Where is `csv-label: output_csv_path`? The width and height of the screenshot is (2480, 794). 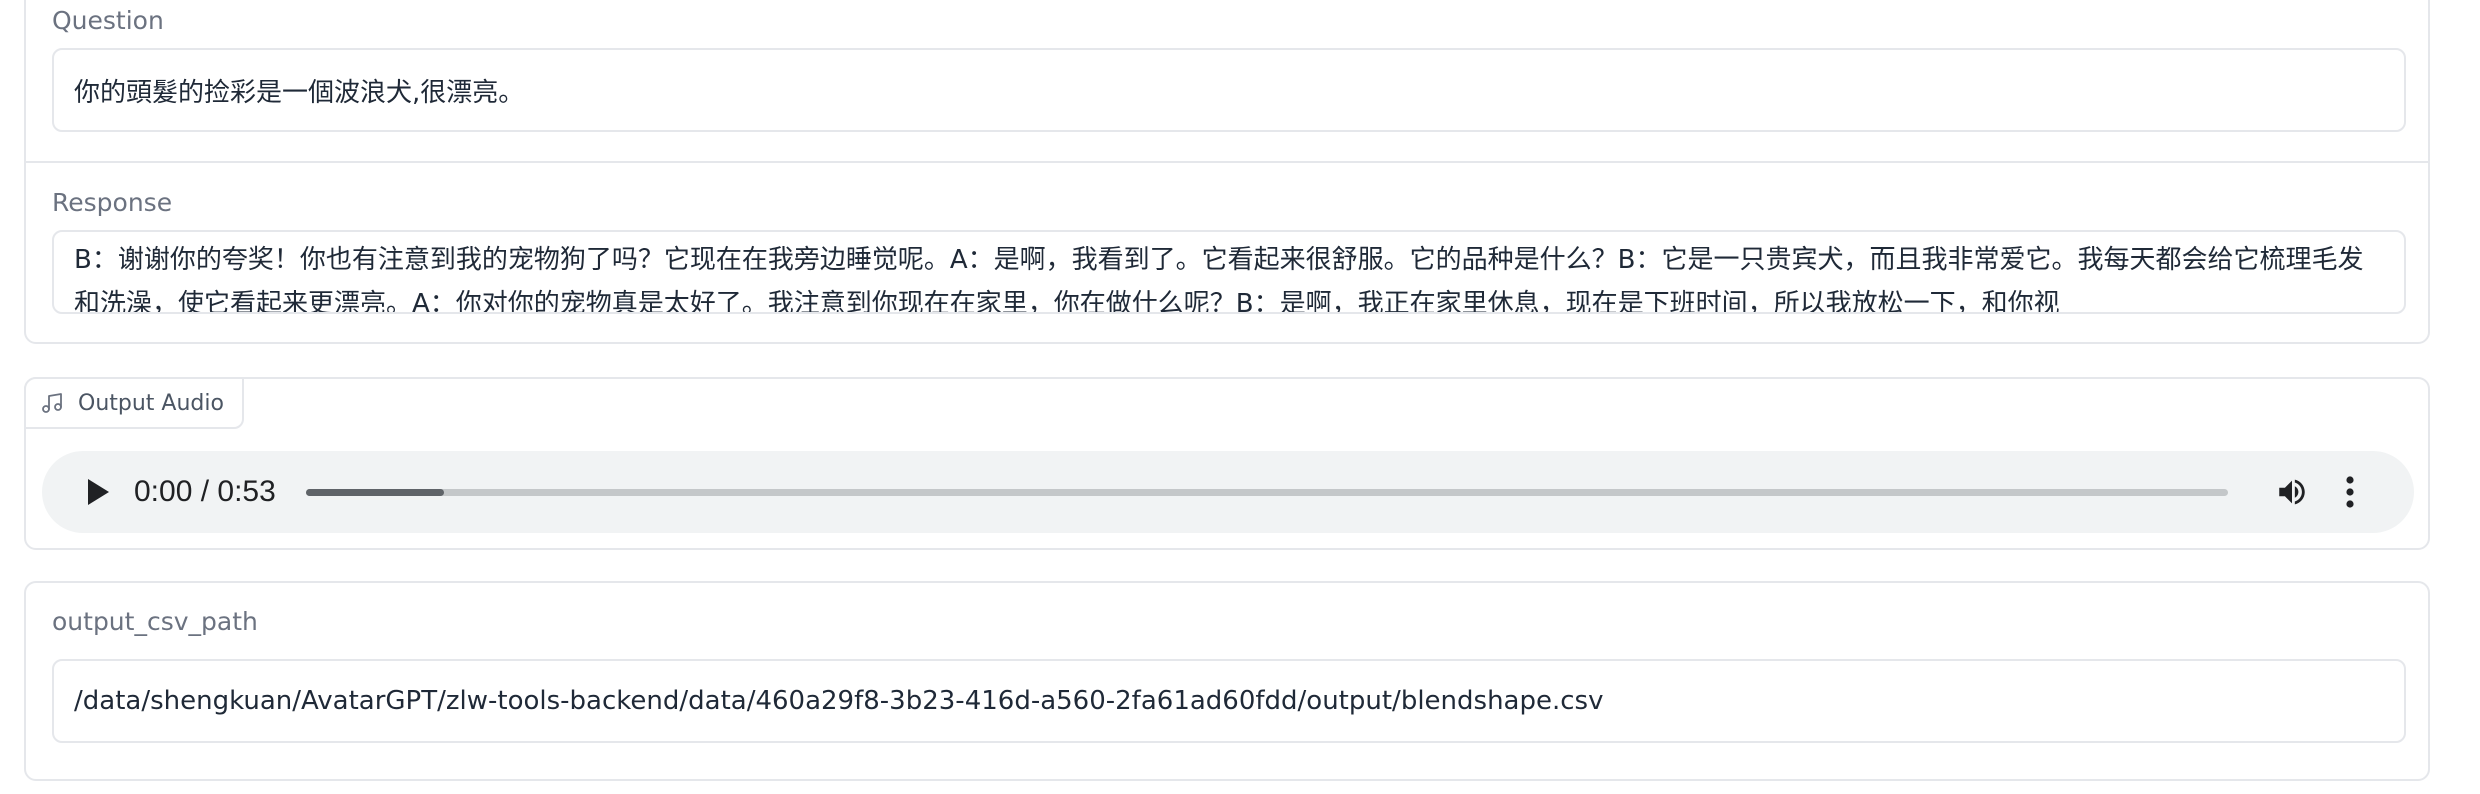
csv-label: output_csv_path is located at coordinates (155, 621).